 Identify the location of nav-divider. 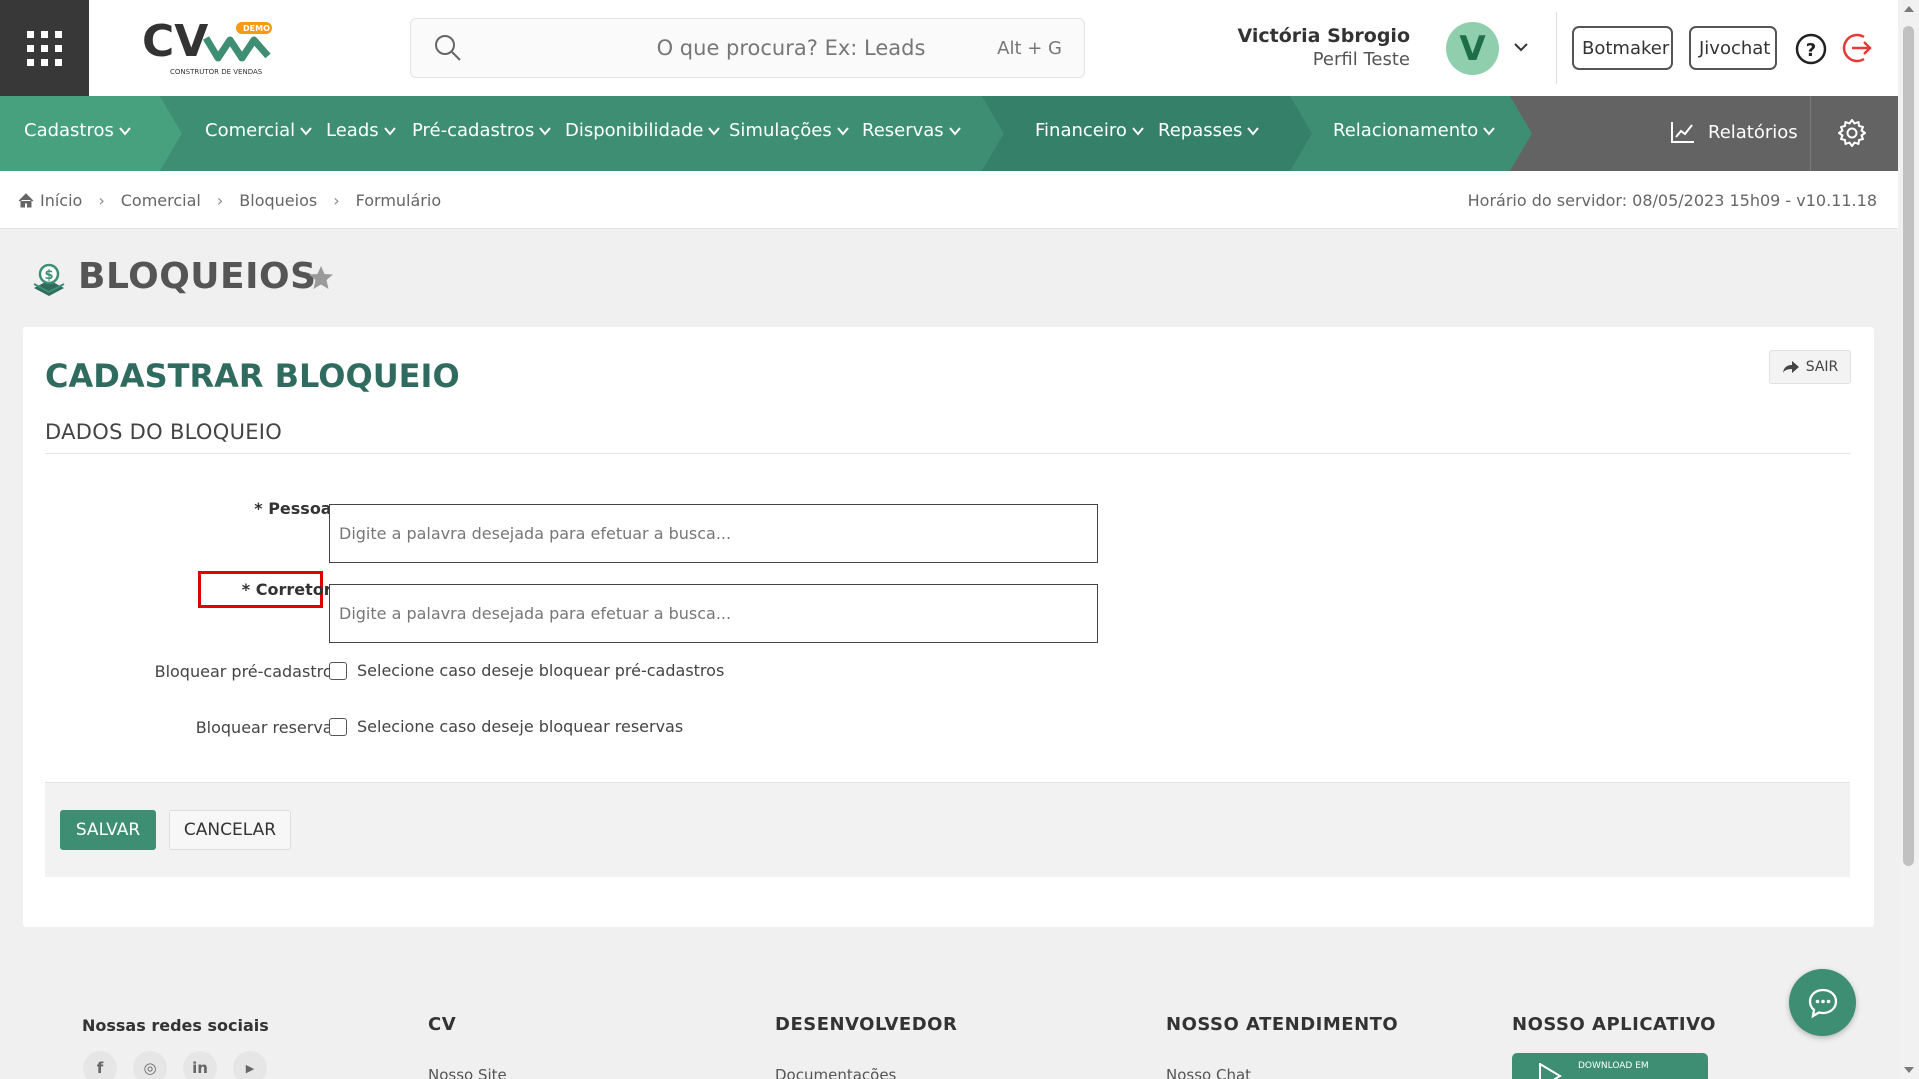
(1810, 133).